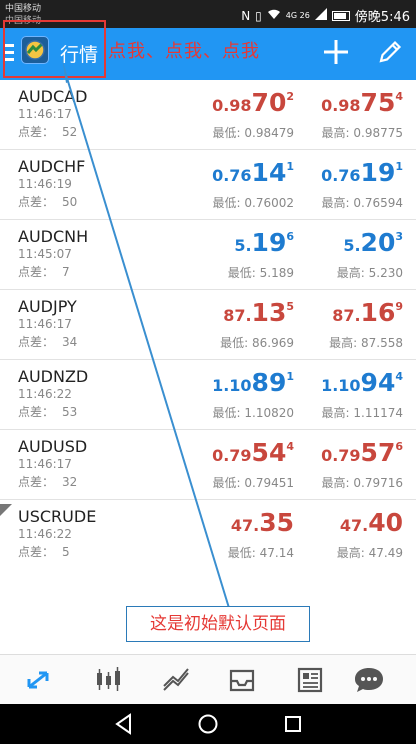  I want to click on spread-value: 32, so click(70, 482).